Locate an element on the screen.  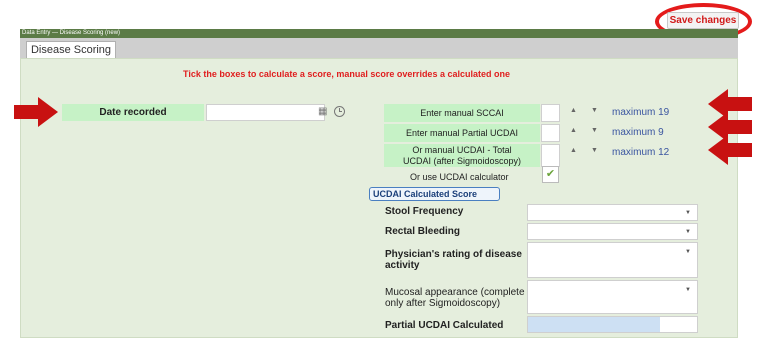
manual-sccai-input is located at coordinates (550, 113).